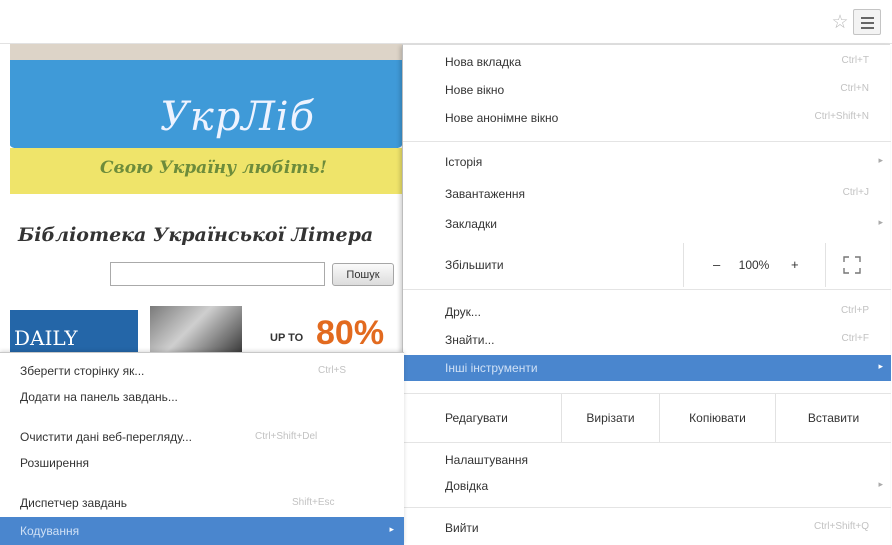  I want to click on menu-item-find: Знайти... Ctrl+F, so click(647, 340).